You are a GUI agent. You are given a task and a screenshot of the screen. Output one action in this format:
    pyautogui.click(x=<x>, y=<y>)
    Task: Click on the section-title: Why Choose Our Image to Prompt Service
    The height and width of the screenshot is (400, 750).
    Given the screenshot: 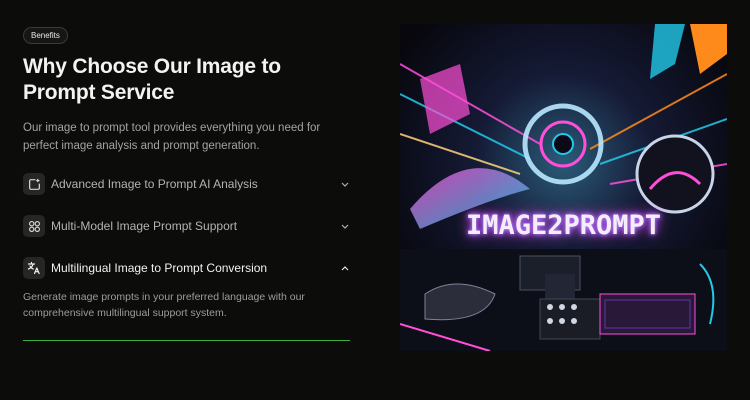 What is the action you would take?
    pyautogui.click(x=152, y=79)
    